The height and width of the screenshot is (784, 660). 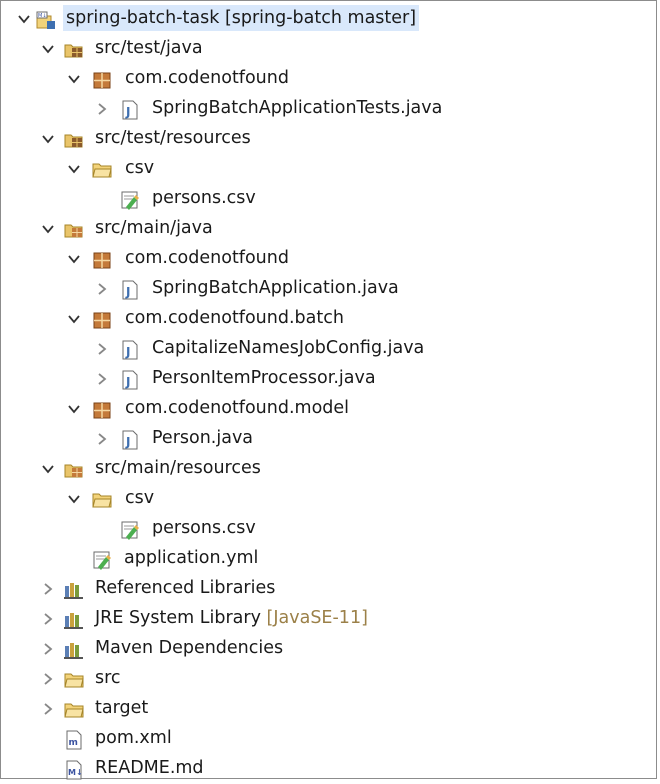 I want to click on tree-label: persons.csv, so click(x=204, y=528).